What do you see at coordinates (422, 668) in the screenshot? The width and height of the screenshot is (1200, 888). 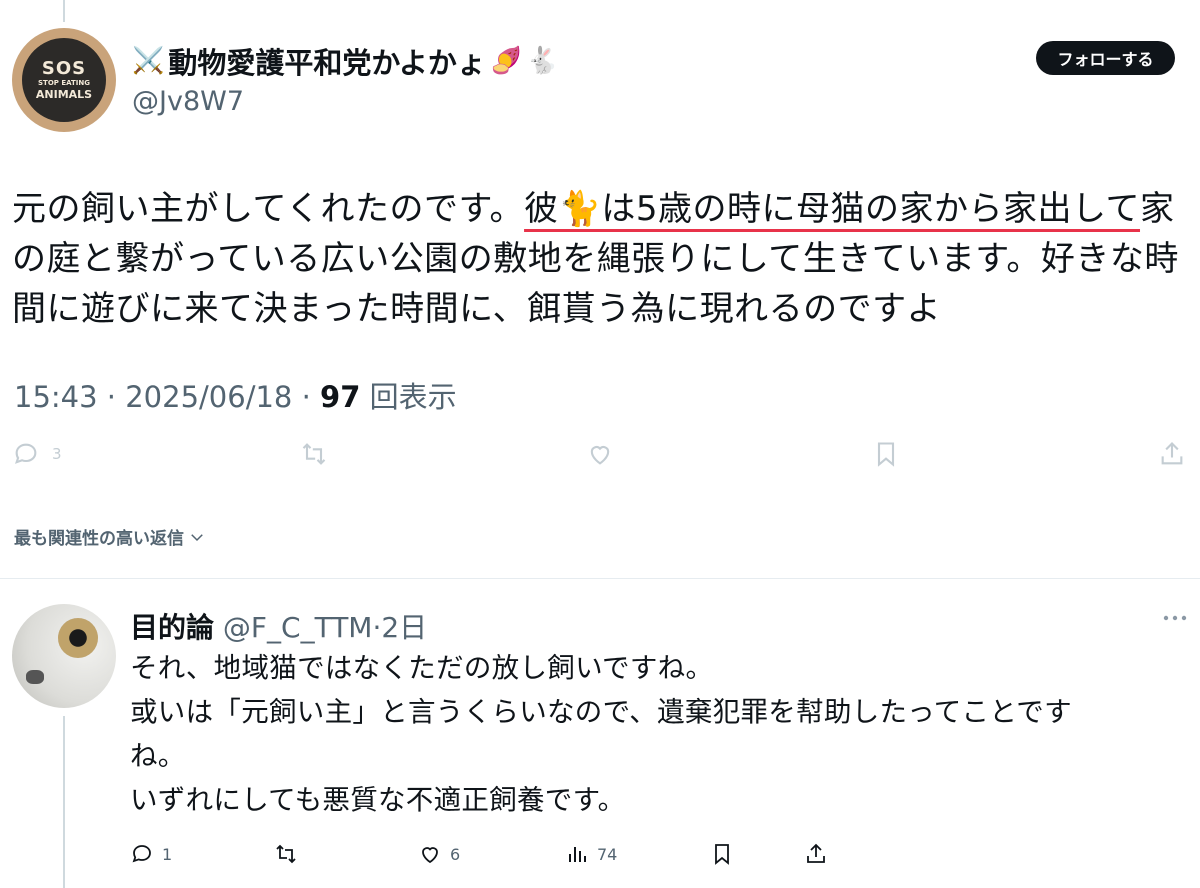 I see `reply-line: それ、地域猫ではなくただの放し飼いですね。` at bounding box center [422, 668].